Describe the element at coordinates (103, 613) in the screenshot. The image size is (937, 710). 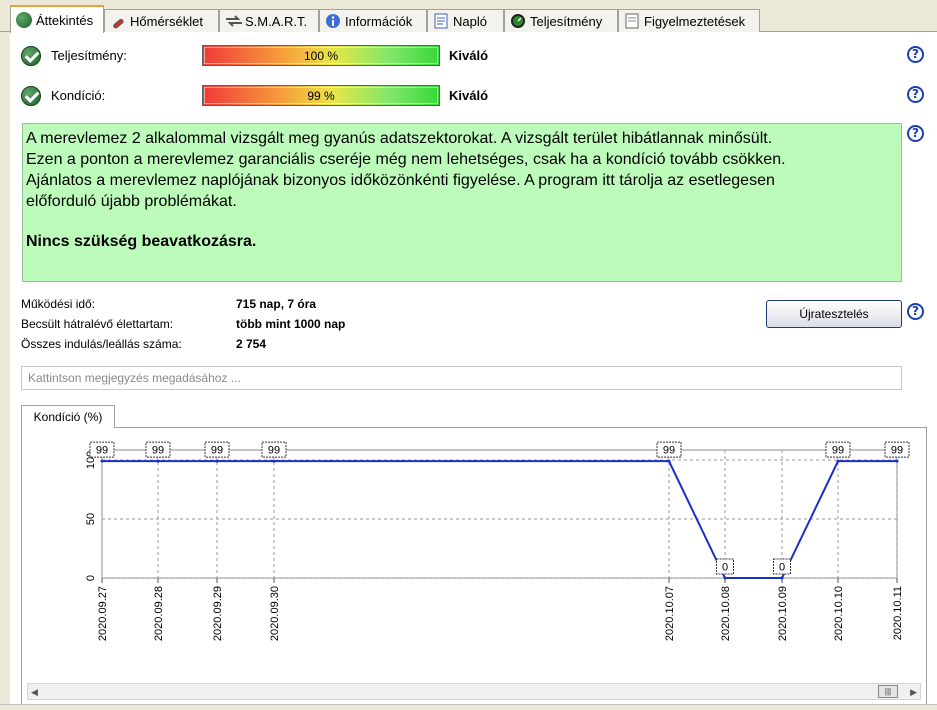
I see `x-tick-label: 2020.09.27` at that location.